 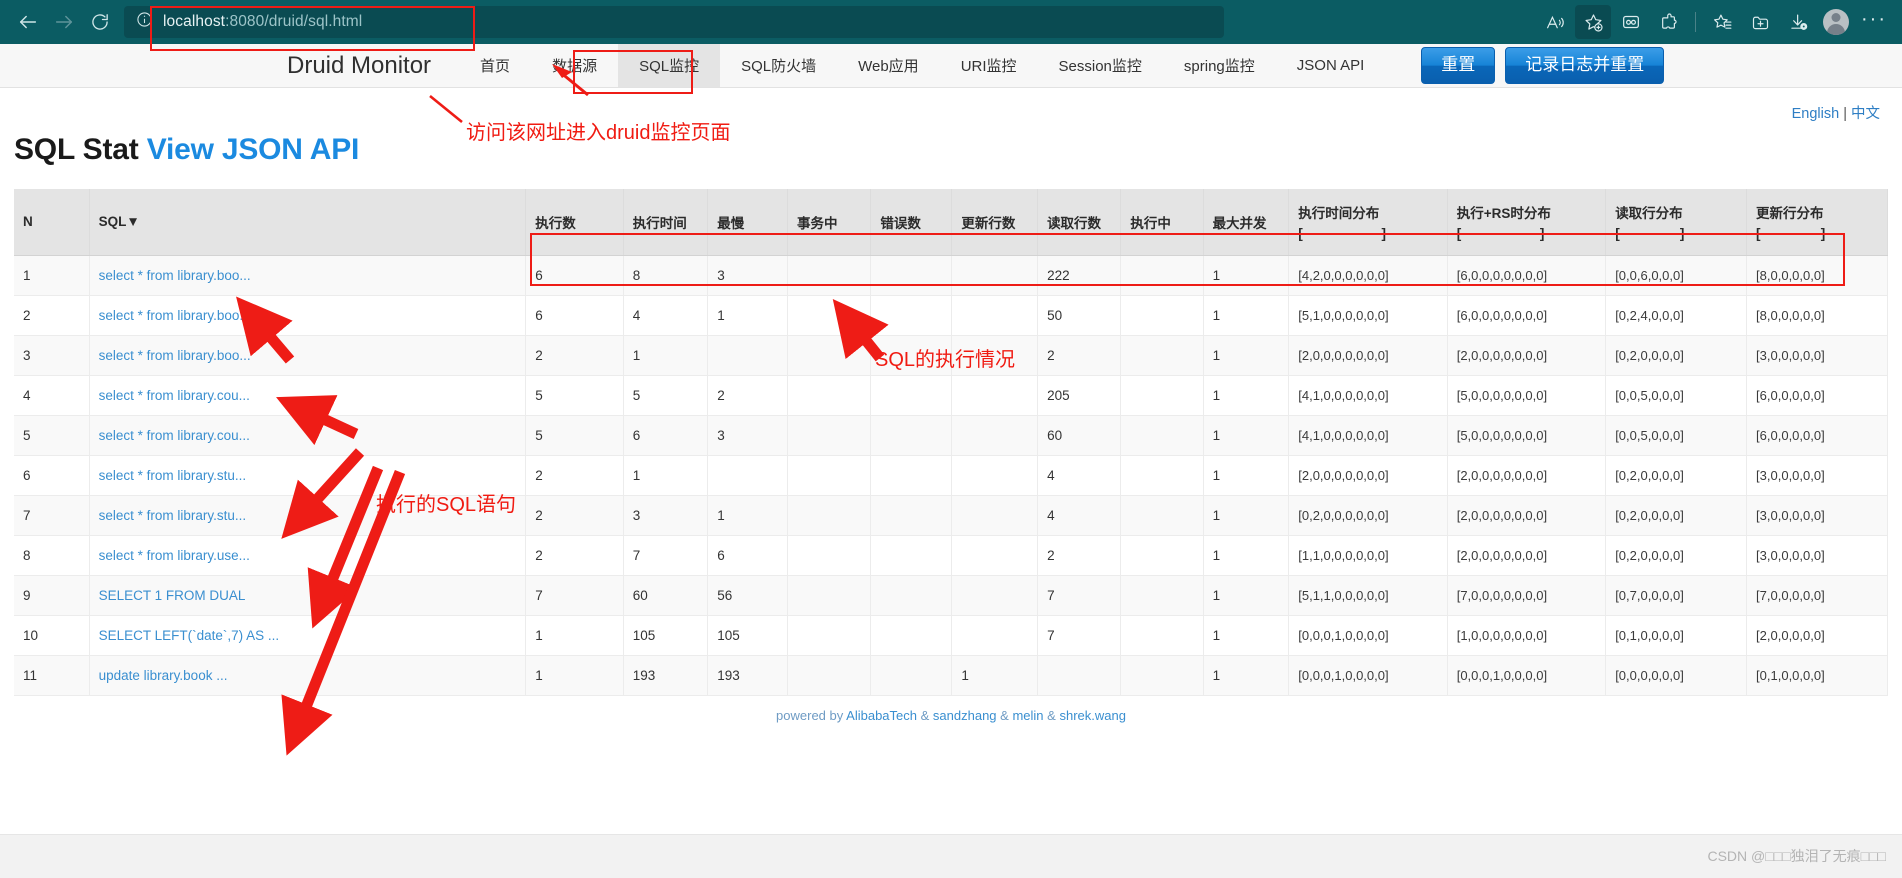 I want to click on row-cell-exec-time: 1, so click(x=666, y=355).